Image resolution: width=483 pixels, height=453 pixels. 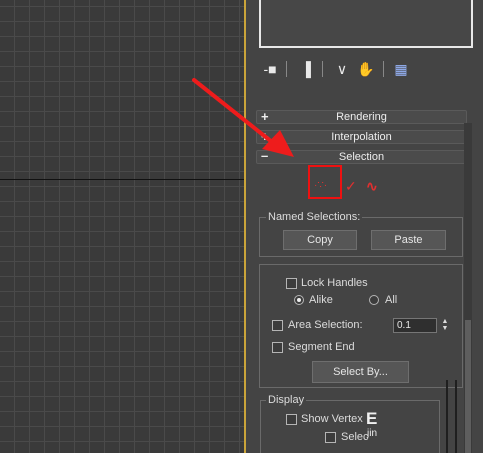 What do you see at coordinates (277, 325) in the screenshot?
I see `area-selection-checkbox` at bounding box center [277, 325].